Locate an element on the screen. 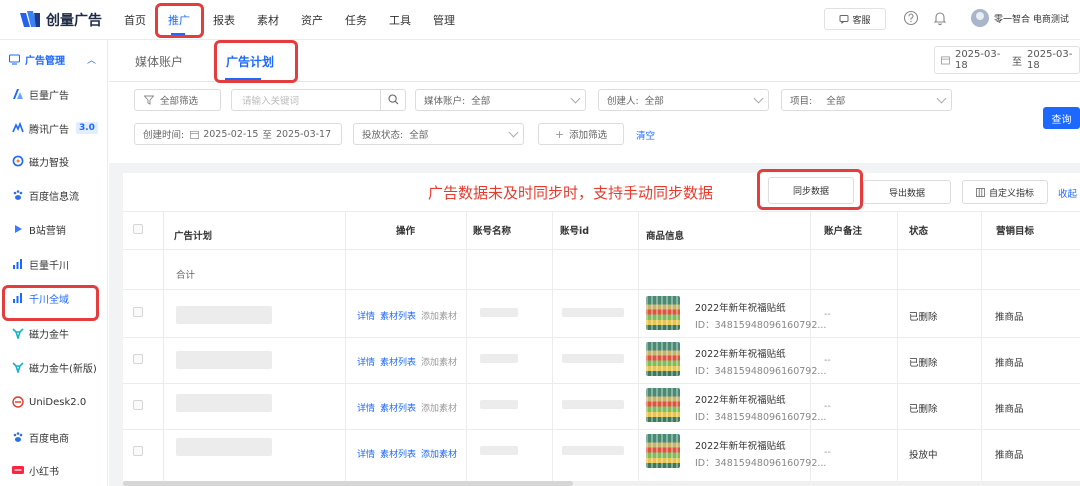 The height and width of the screenshot is (486, 1080). nav-materials: 素材 is located at coordinates (268, 20).